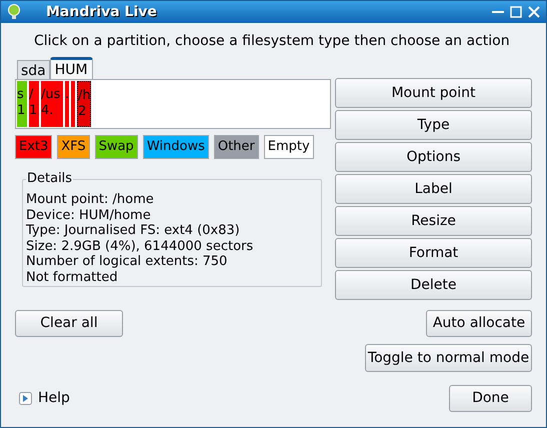 The width and height of the screenshot is (547, 428). What do you see at coordinates (51, 95) in the screenshot?
I see `partition-label: /us` at bounding box center [51, 95].